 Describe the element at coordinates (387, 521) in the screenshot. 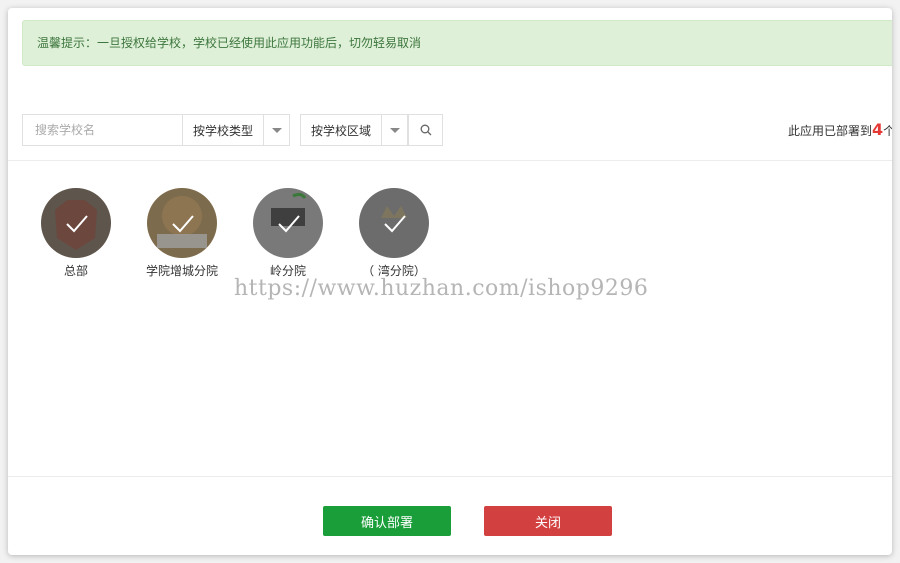

I see `confirm-deploy-button: 确认部署` at that location.